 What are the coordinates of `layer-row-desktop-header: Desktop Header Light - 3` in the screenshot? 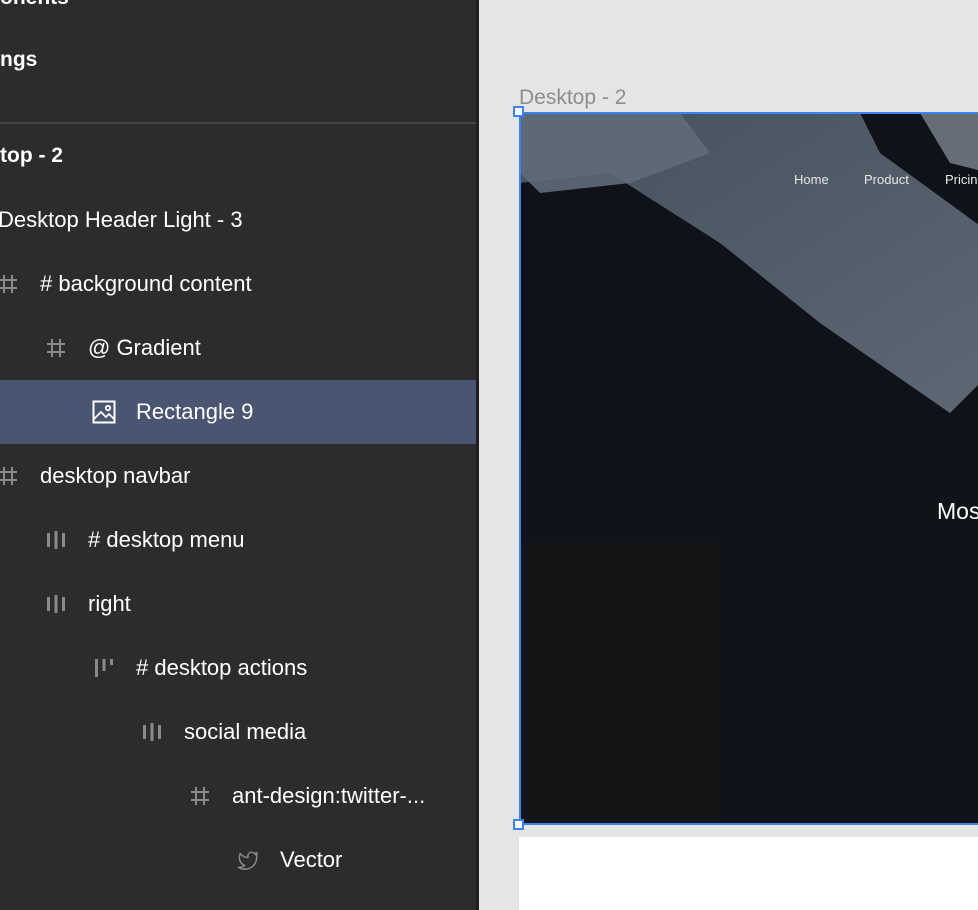 It's located at (238, 220).